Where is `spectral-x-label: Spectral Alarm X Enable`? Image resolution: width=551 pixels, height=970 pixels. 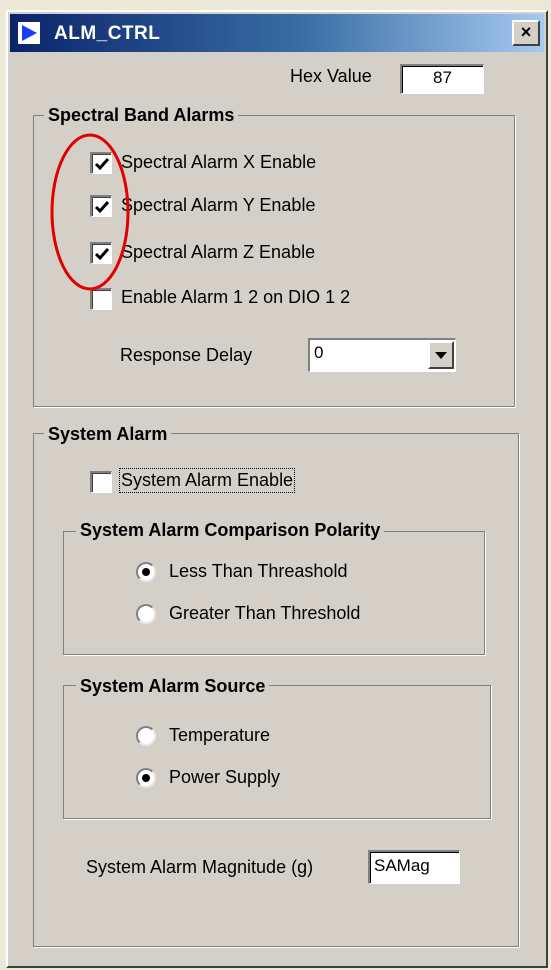 spectral-x-label: Spectral Alarm X Enable is located at coordinates (218, 162).